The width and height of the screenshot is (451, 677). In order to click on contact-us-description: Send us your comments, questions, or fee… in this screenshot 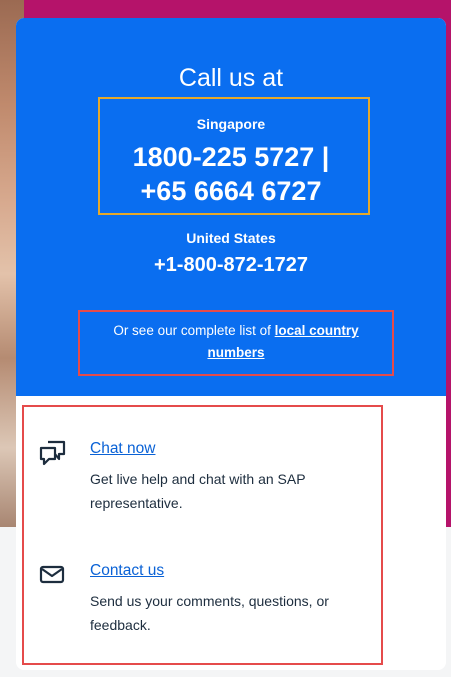, I will do `click(209, 613)`.